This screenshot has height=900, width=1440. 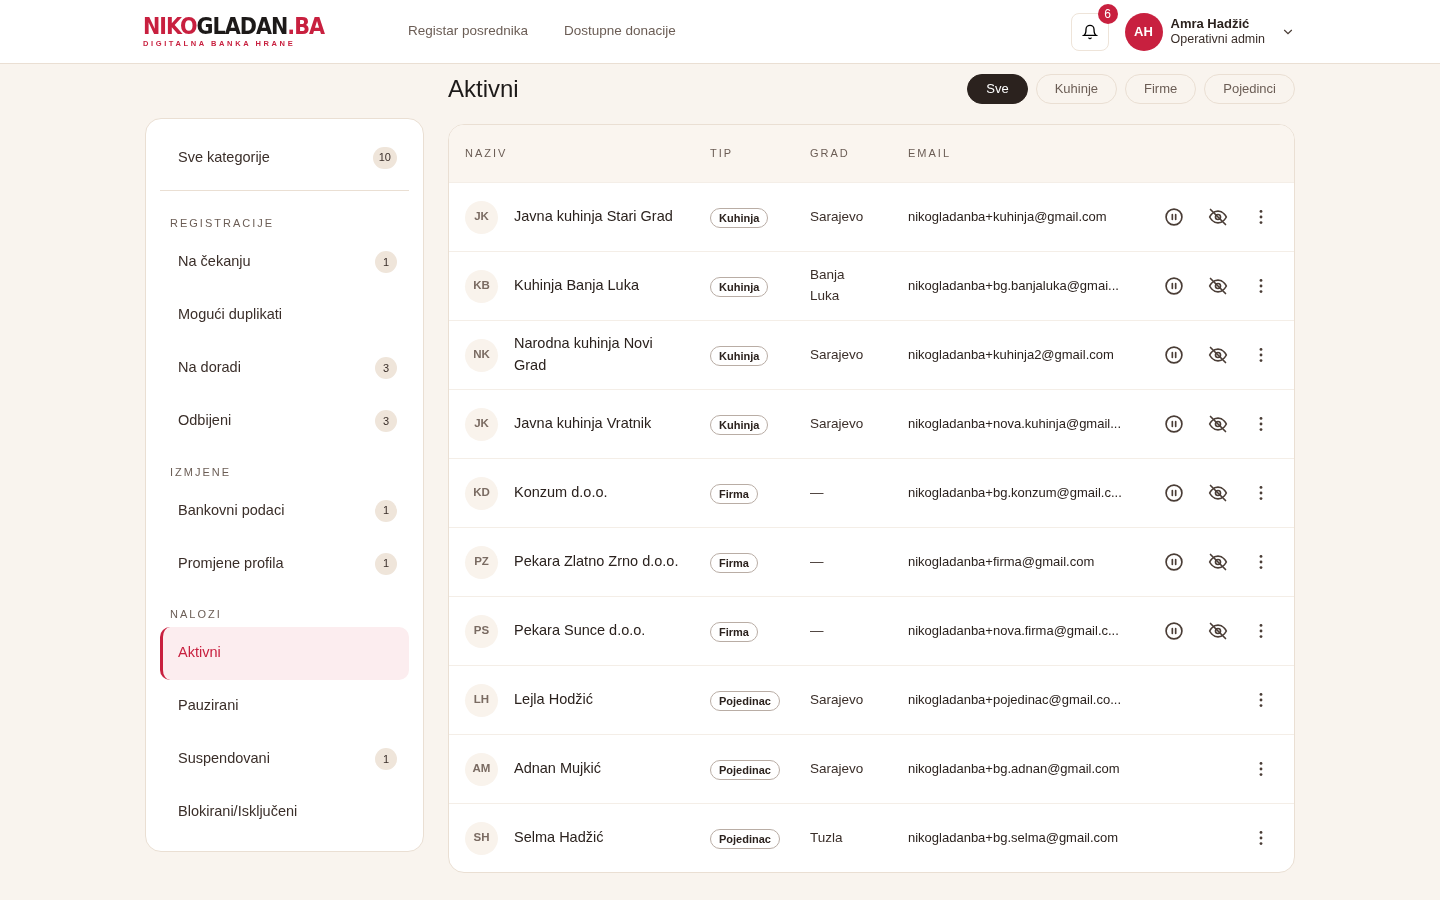 I want to click on sidebar-item-label: Sve kategorije, so click(x=224, y=157).